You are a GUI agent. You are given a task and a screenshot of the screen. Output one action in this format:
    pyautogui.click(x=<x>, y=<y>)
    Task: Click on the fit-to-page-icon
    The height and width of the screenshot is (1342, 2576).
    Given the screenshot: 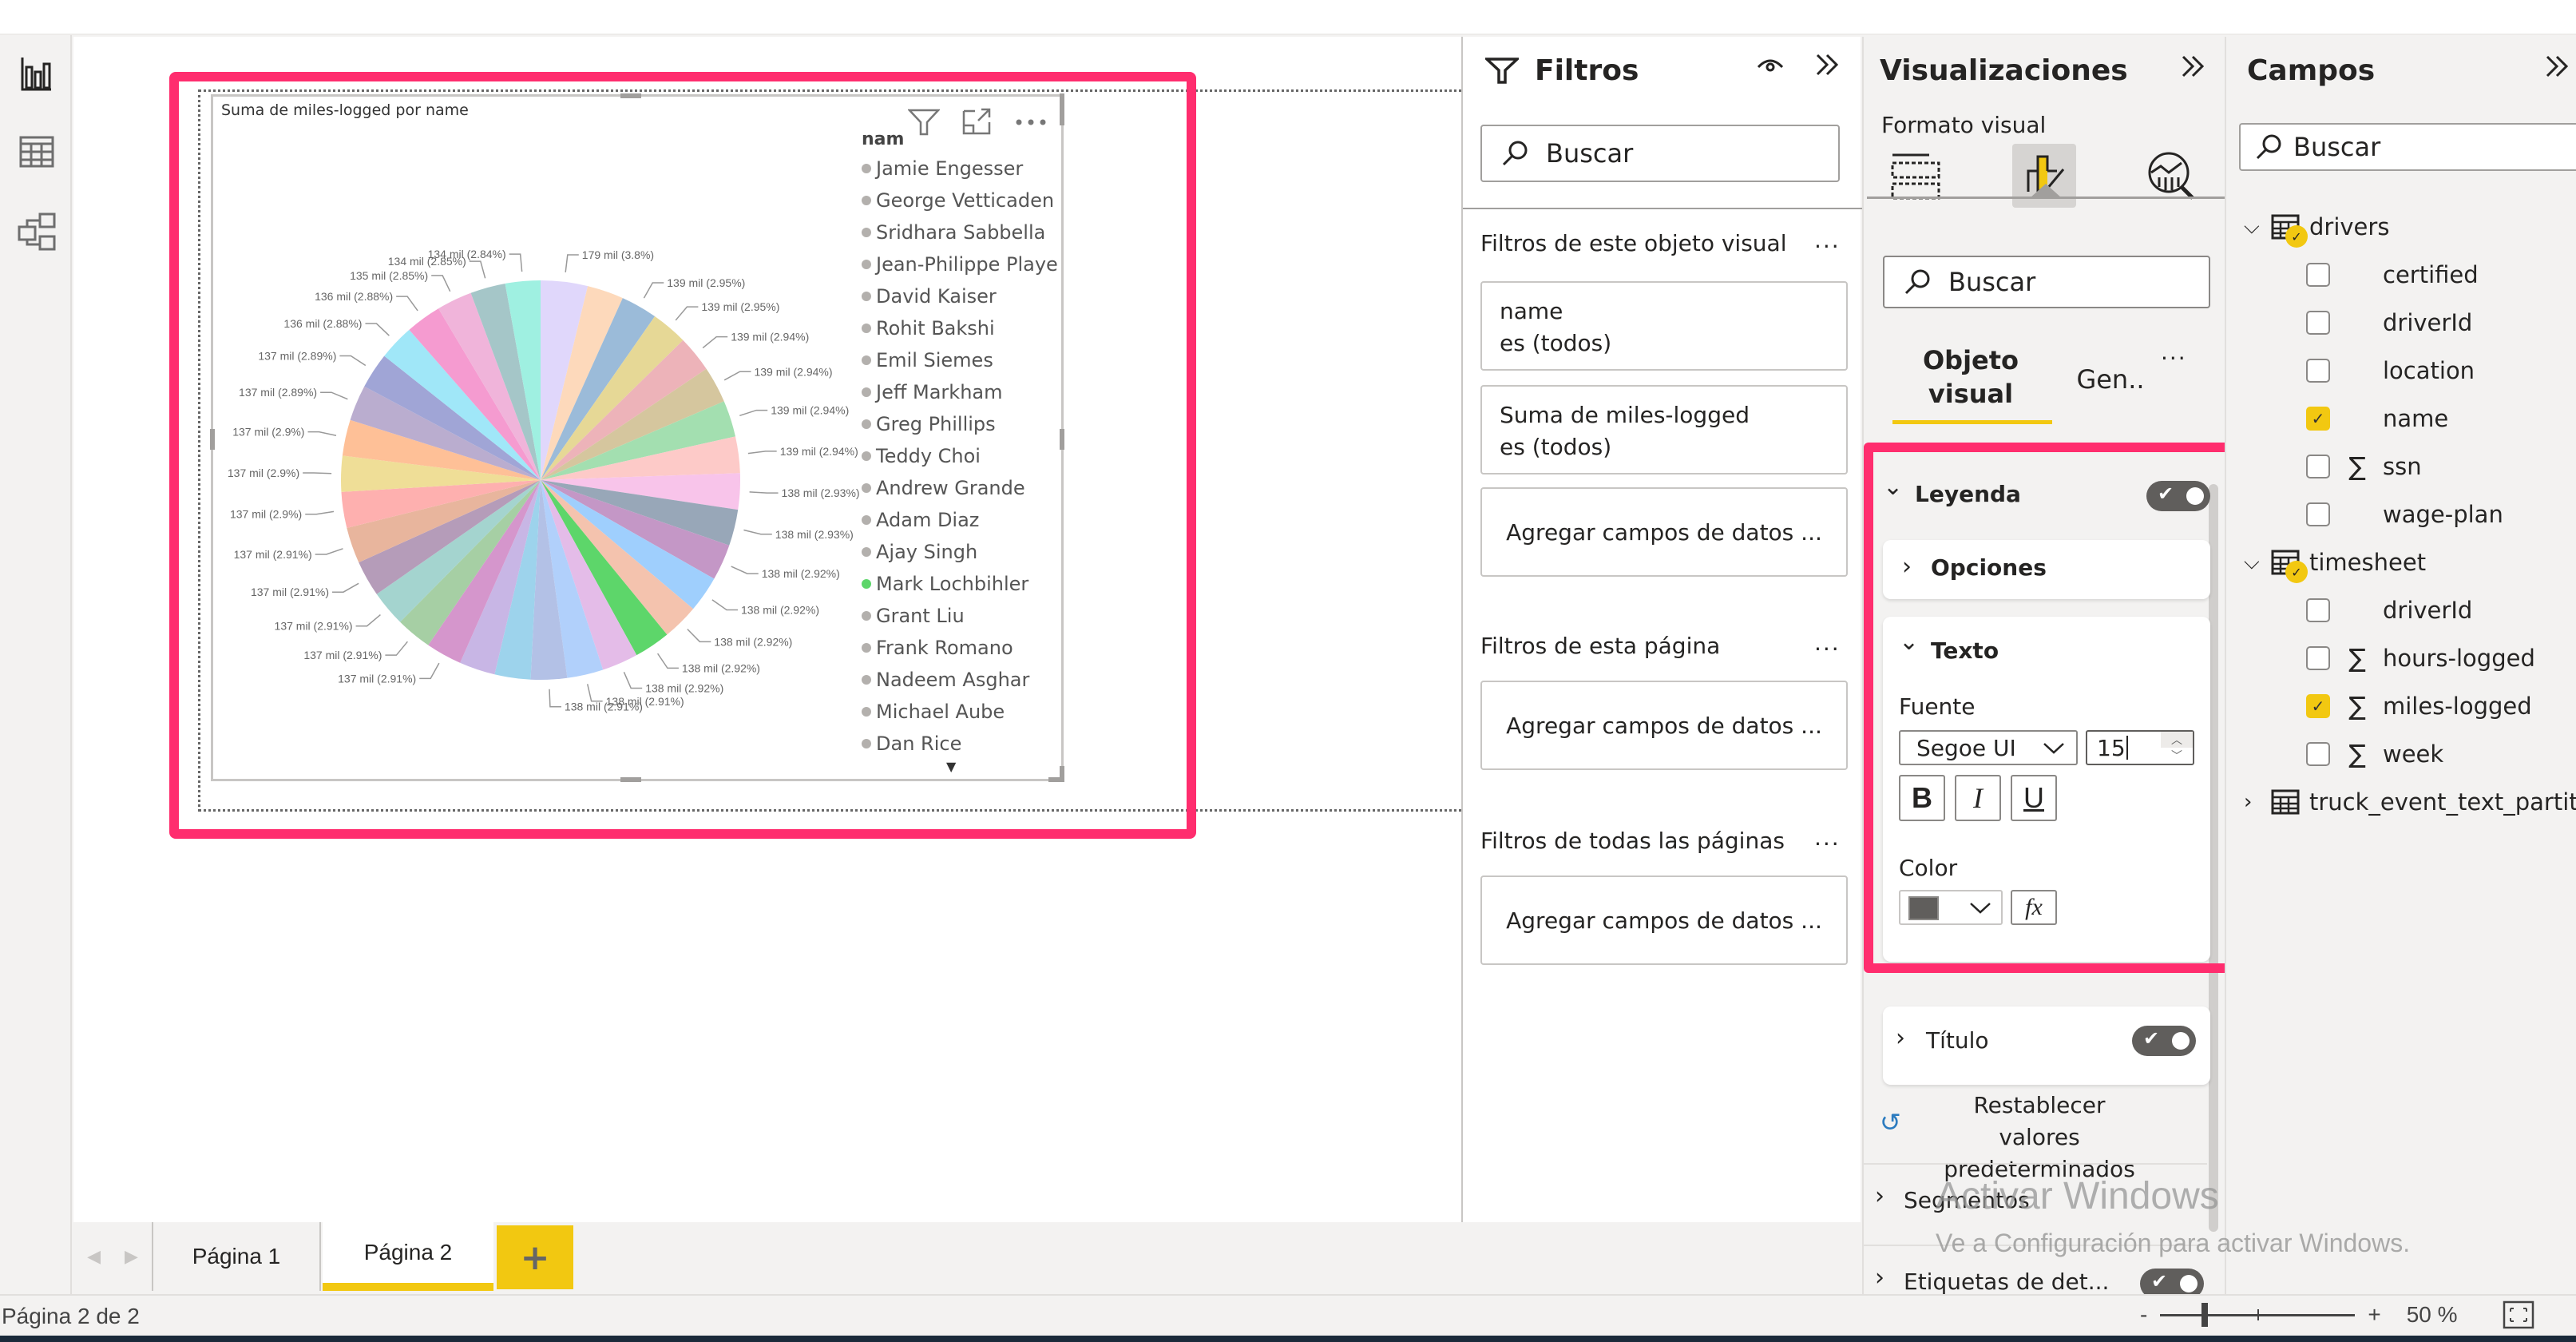 What is the action you would take?
    pyautogui.click(x=2519, y=1314)
    